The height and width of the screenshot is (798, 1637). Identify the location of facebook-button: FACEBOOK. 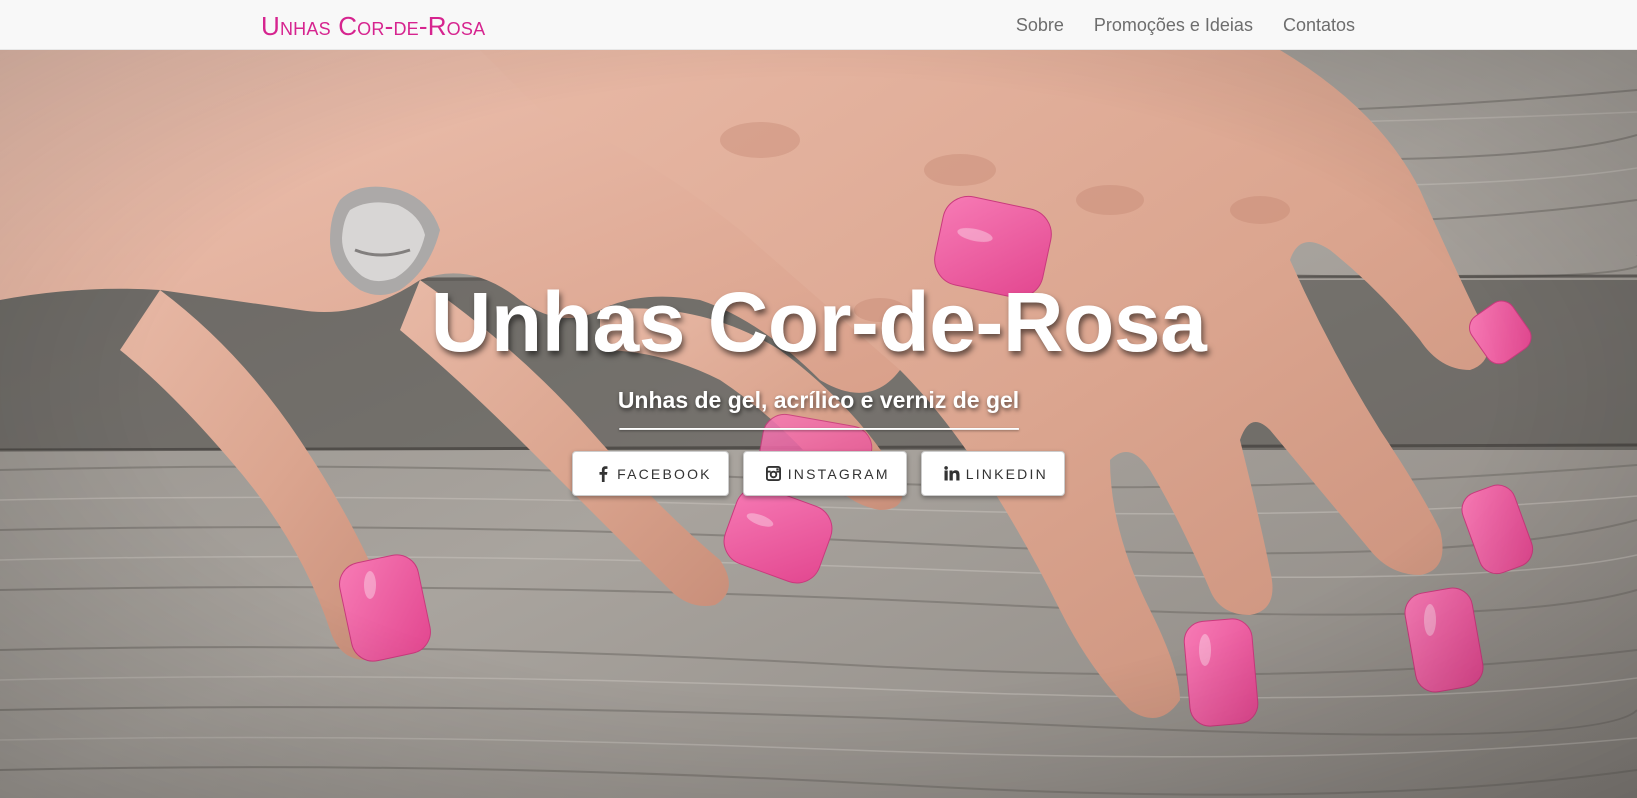
(650, 473).